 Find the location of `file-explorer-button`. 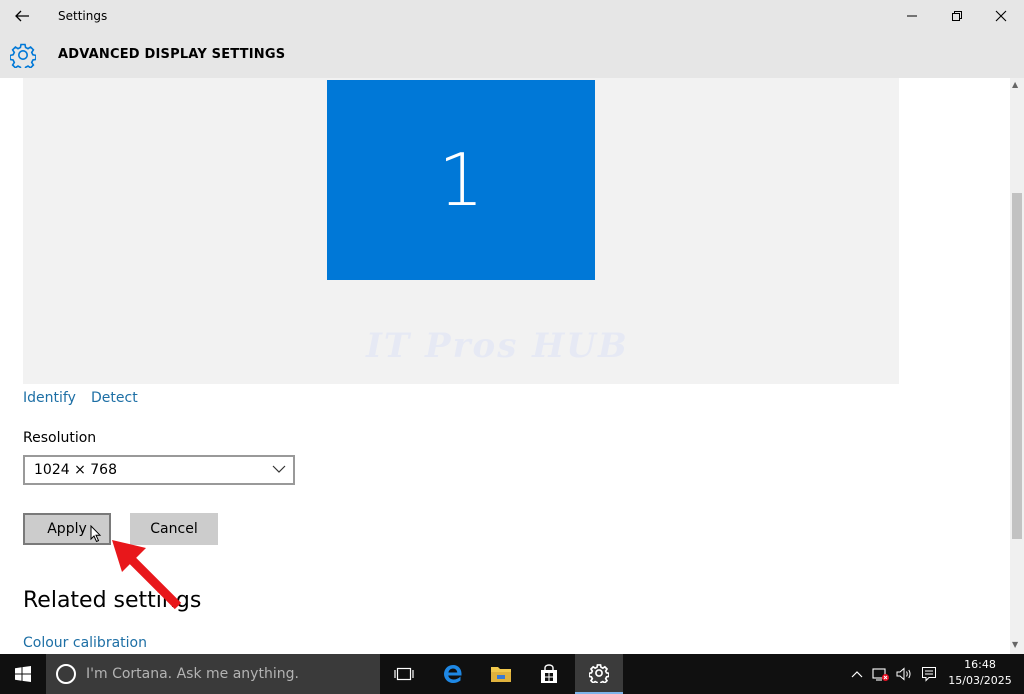

file-explorer-button is located at coordinates (501, 674).